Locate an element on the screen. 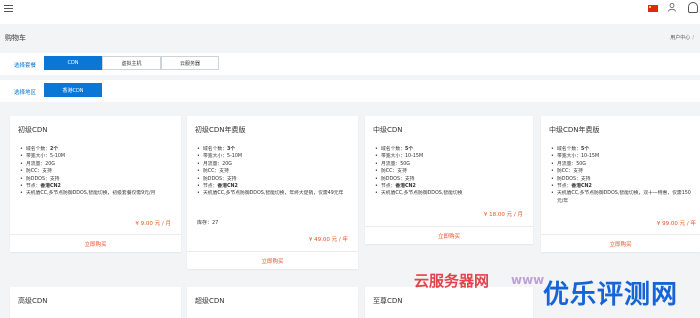 The width and height of the screenshot is (700, 318). product-name: 中级CDN年费版 is located at coordinates (574, 130).